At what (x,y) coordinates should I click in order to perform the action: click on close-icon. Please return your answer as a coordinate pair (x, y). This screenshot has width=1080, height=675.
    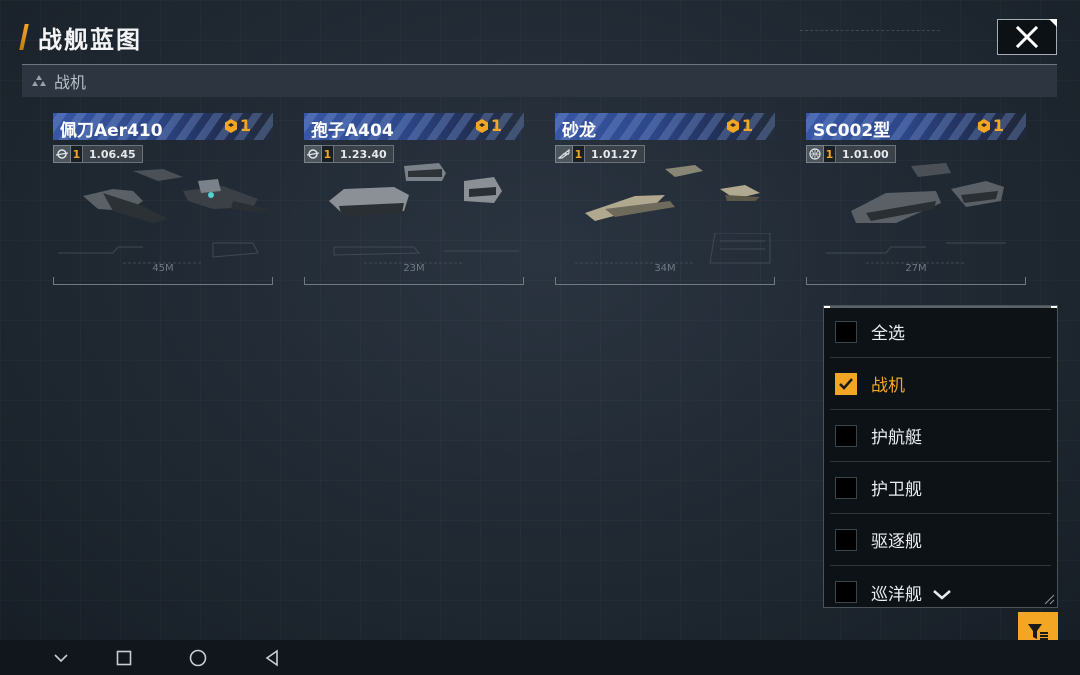
    Looking at the image, I should click on (1027, 37).